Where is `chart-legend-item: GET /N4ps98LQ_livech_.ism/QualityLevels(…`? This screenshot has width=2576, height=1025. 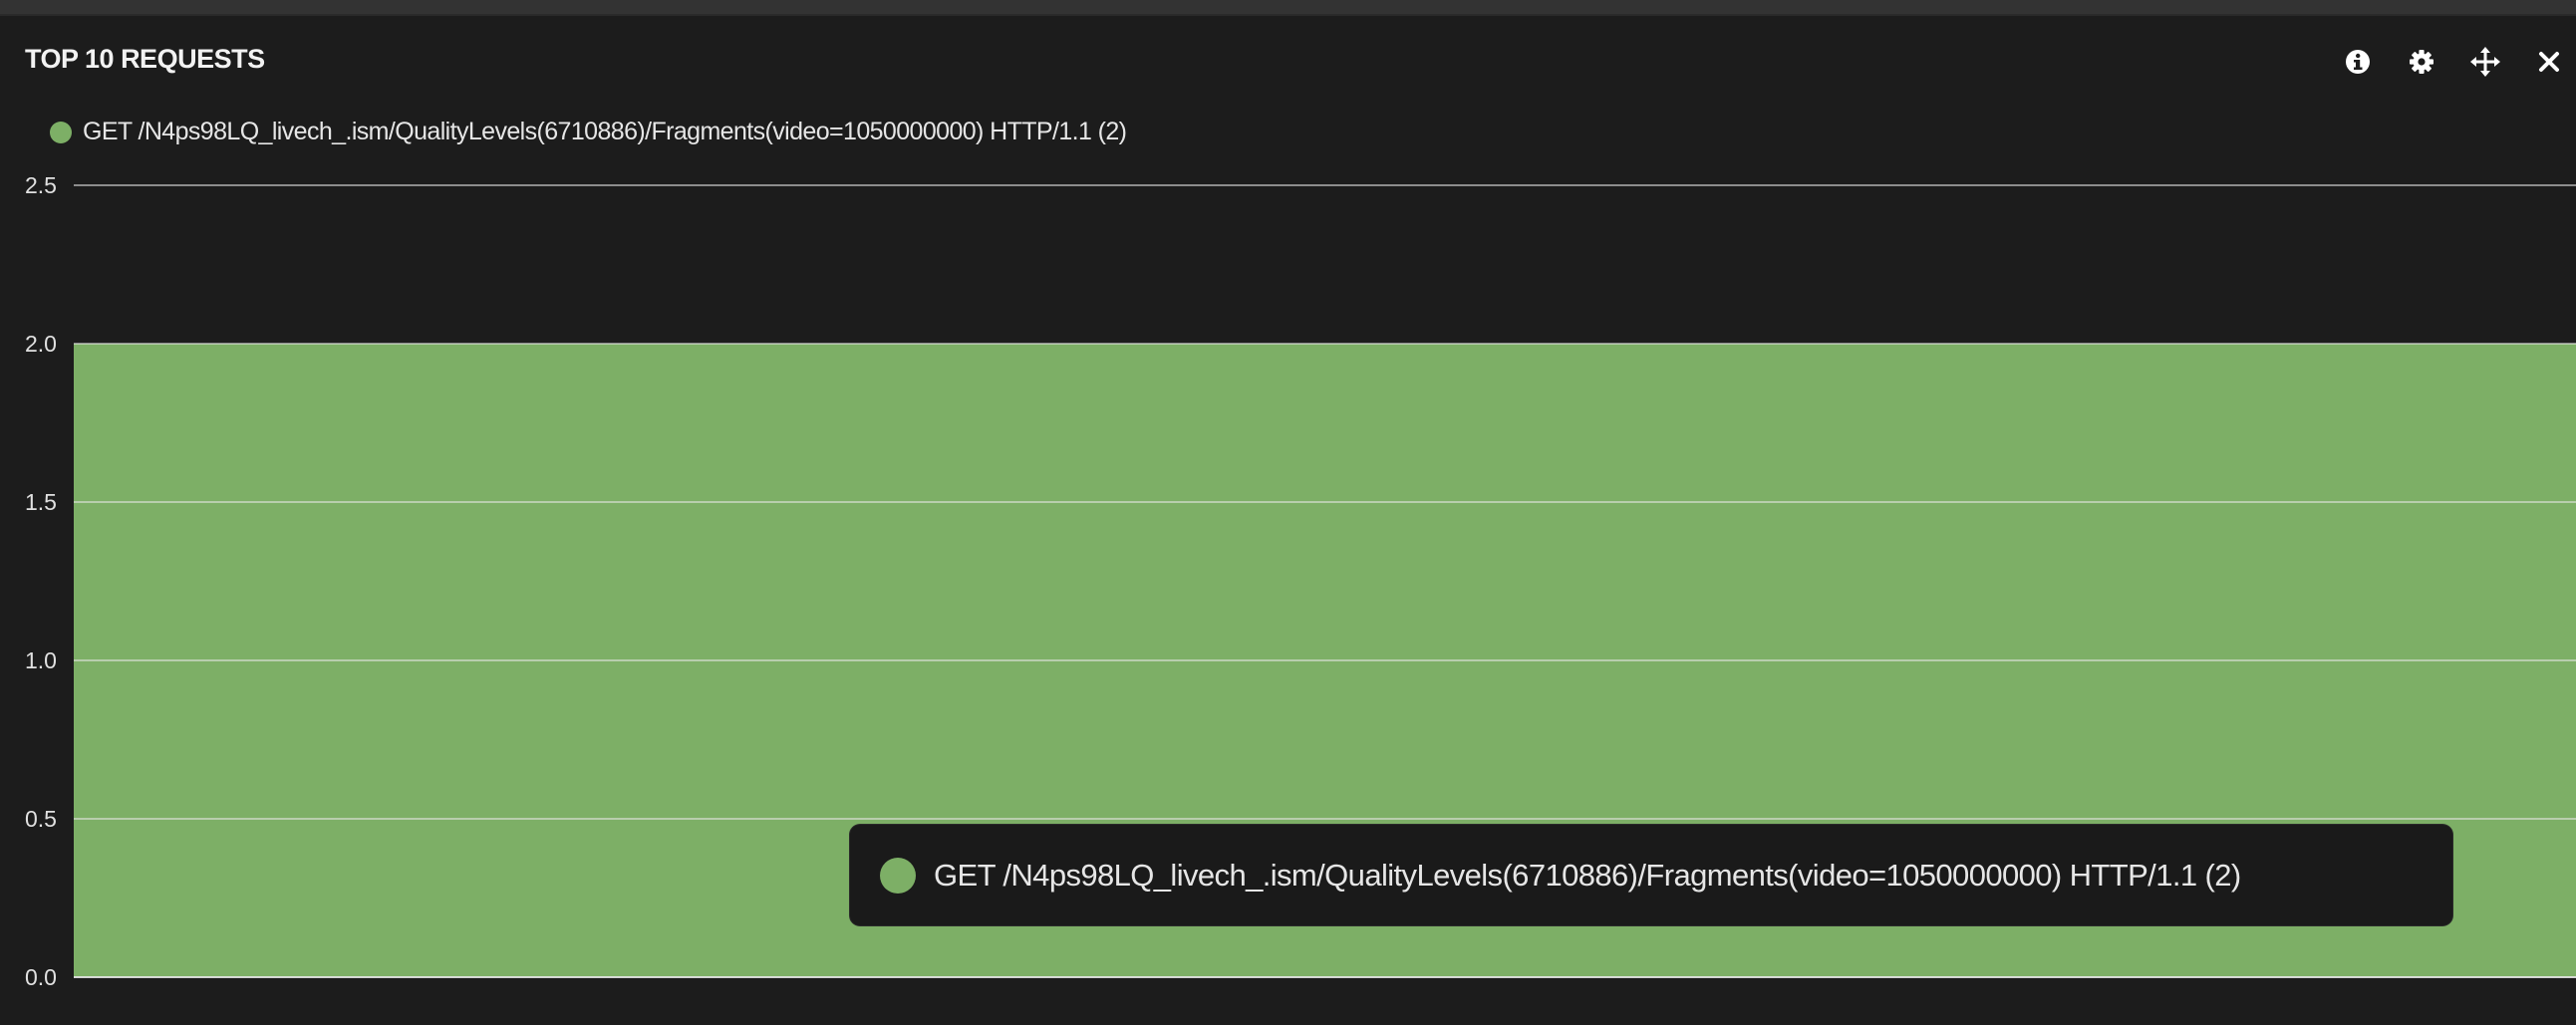 chart-legend-item: GET /N4ps98LQ_livech_.ism/QualityLevels(… is located at coordinates (588, 132).